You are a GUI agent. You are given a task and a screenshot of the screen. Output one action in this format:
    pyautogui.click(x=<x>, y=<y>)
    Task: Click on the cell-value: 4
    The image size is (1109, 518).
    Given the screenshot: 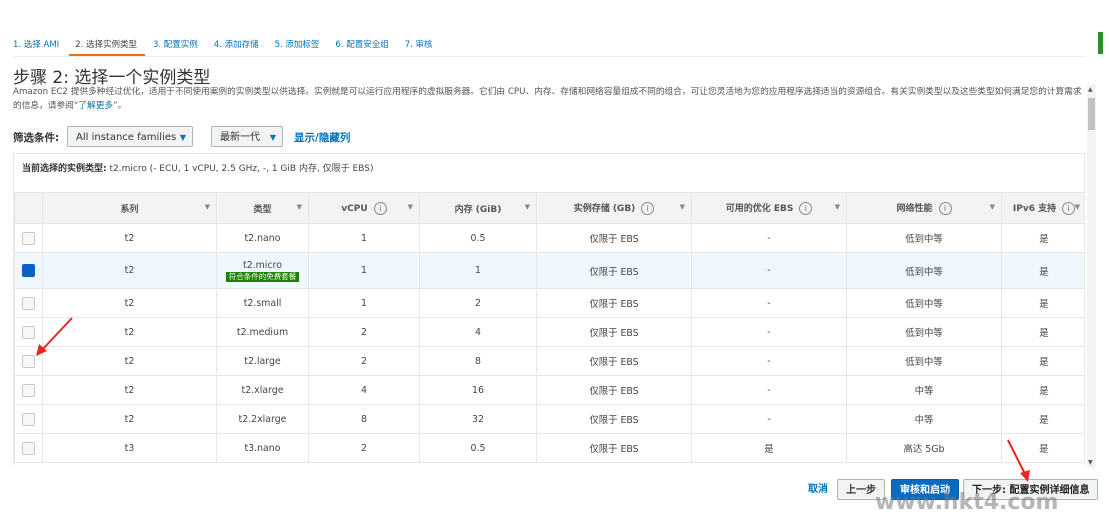 What is the action you would take?
    pyautogui.click(x=364, y=390)
    